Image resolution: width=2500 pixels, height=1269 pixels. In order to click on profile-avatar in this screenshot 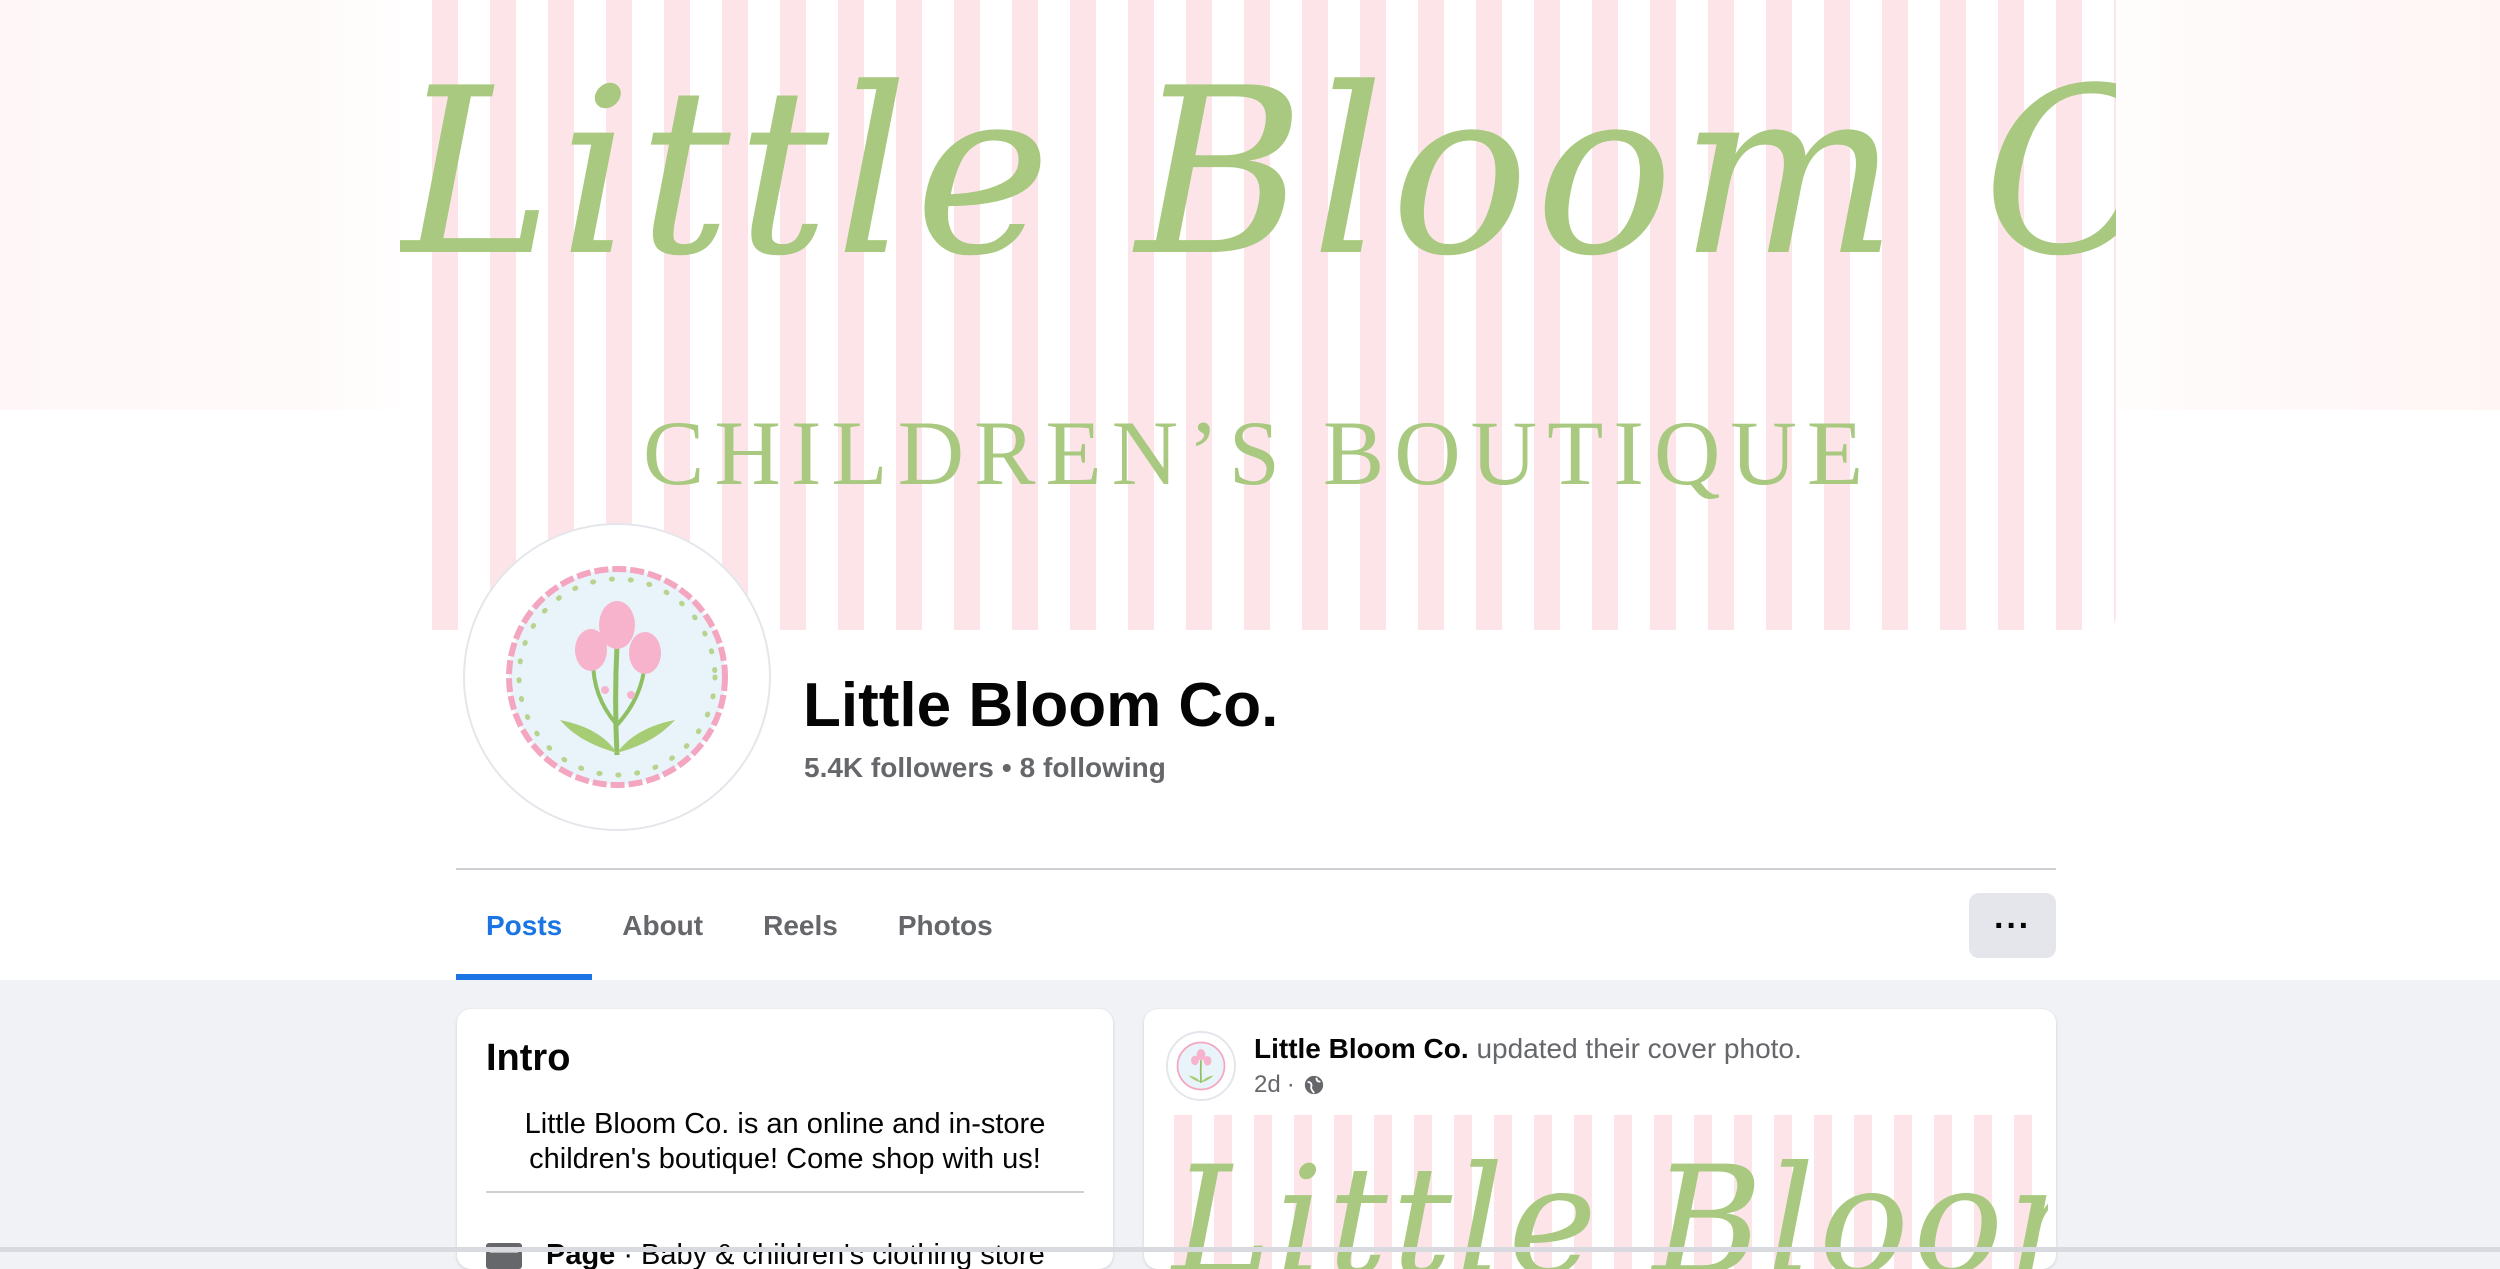, I will do `click(617, 677)`.